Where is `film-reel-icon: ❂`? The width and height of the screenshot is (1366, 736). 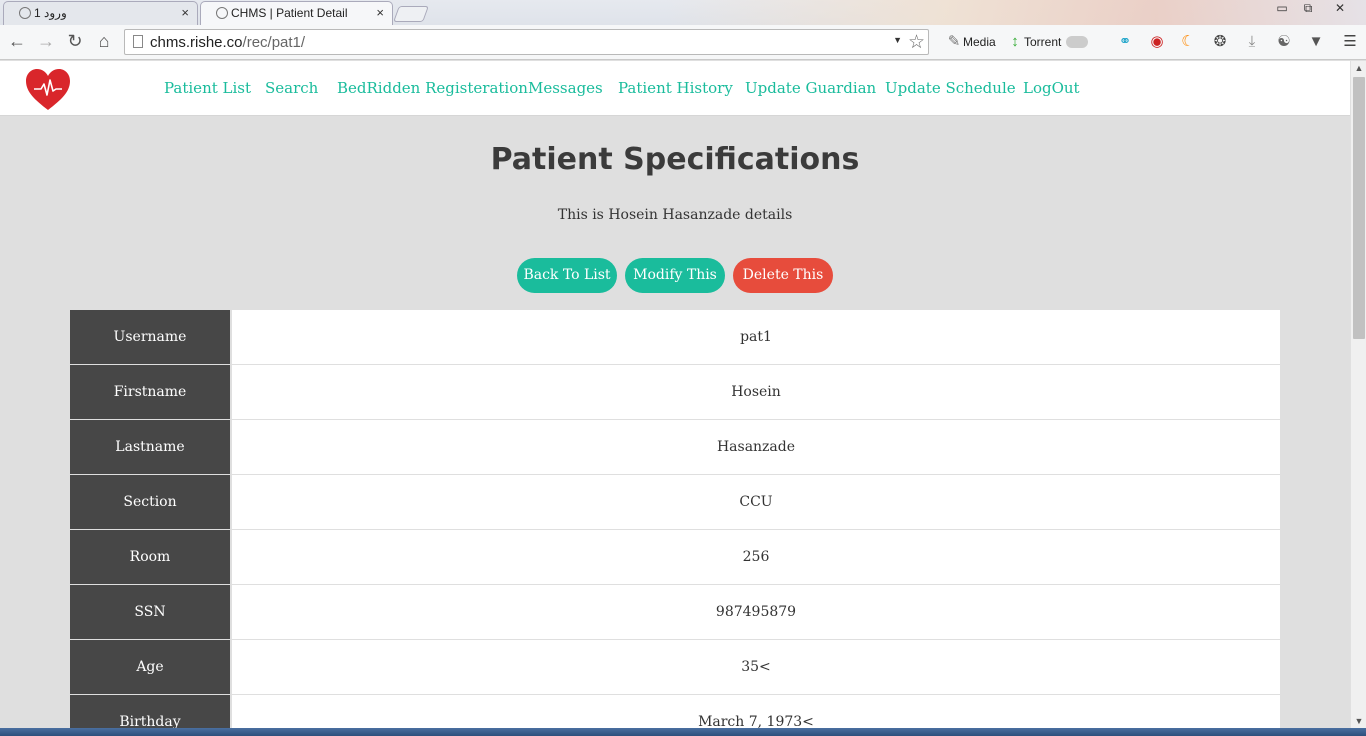
film-reel-icon: ❂ is located at coordinates (1220, 42).